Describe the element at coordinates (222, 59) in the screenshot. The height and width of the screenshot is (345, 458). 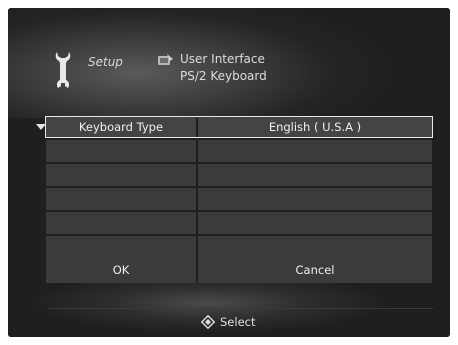
I see `breadcrumb-category: User Interface` at that location.